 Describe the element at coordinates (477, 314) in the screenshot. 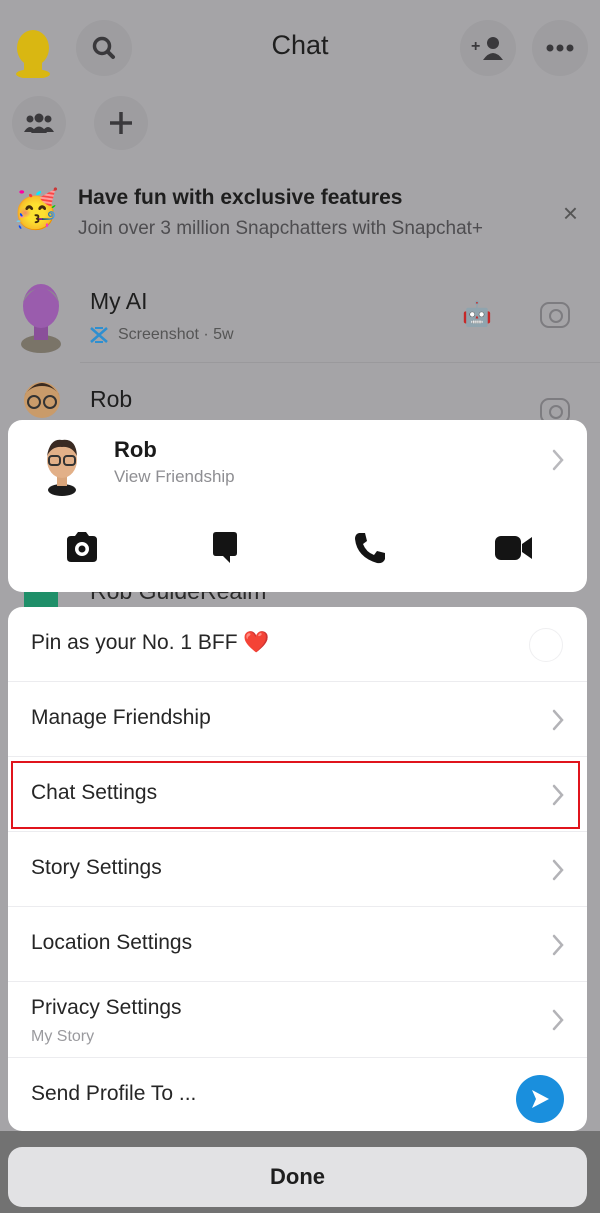

I see `robot-badge-icon: 🤖` at that location.